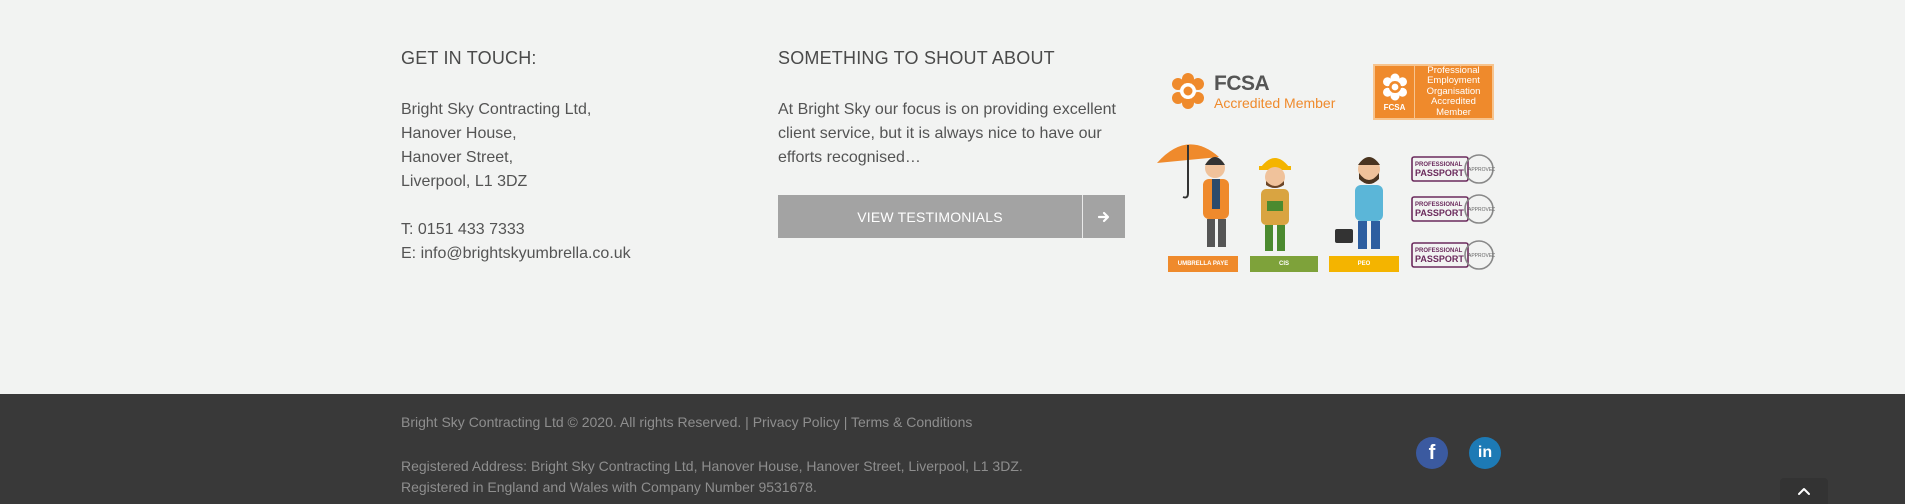 Image resolution: width=1905 pixels, height=504 pixels. What do you see at coordinates (1275, 204) in the screenshot?
I see `construction-worker-icon` at bounding box center [1275, 204].